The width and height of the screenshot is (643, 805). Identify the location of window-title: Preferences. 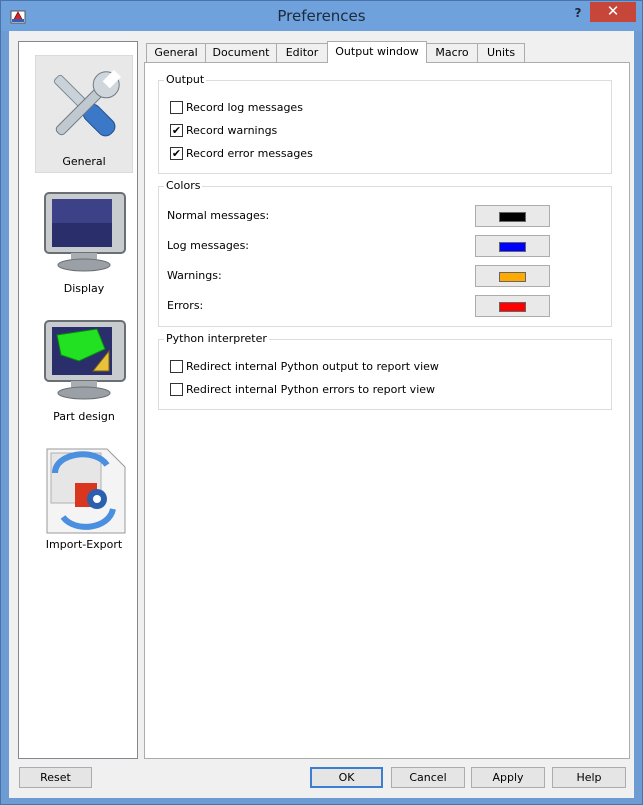
(321, 16).